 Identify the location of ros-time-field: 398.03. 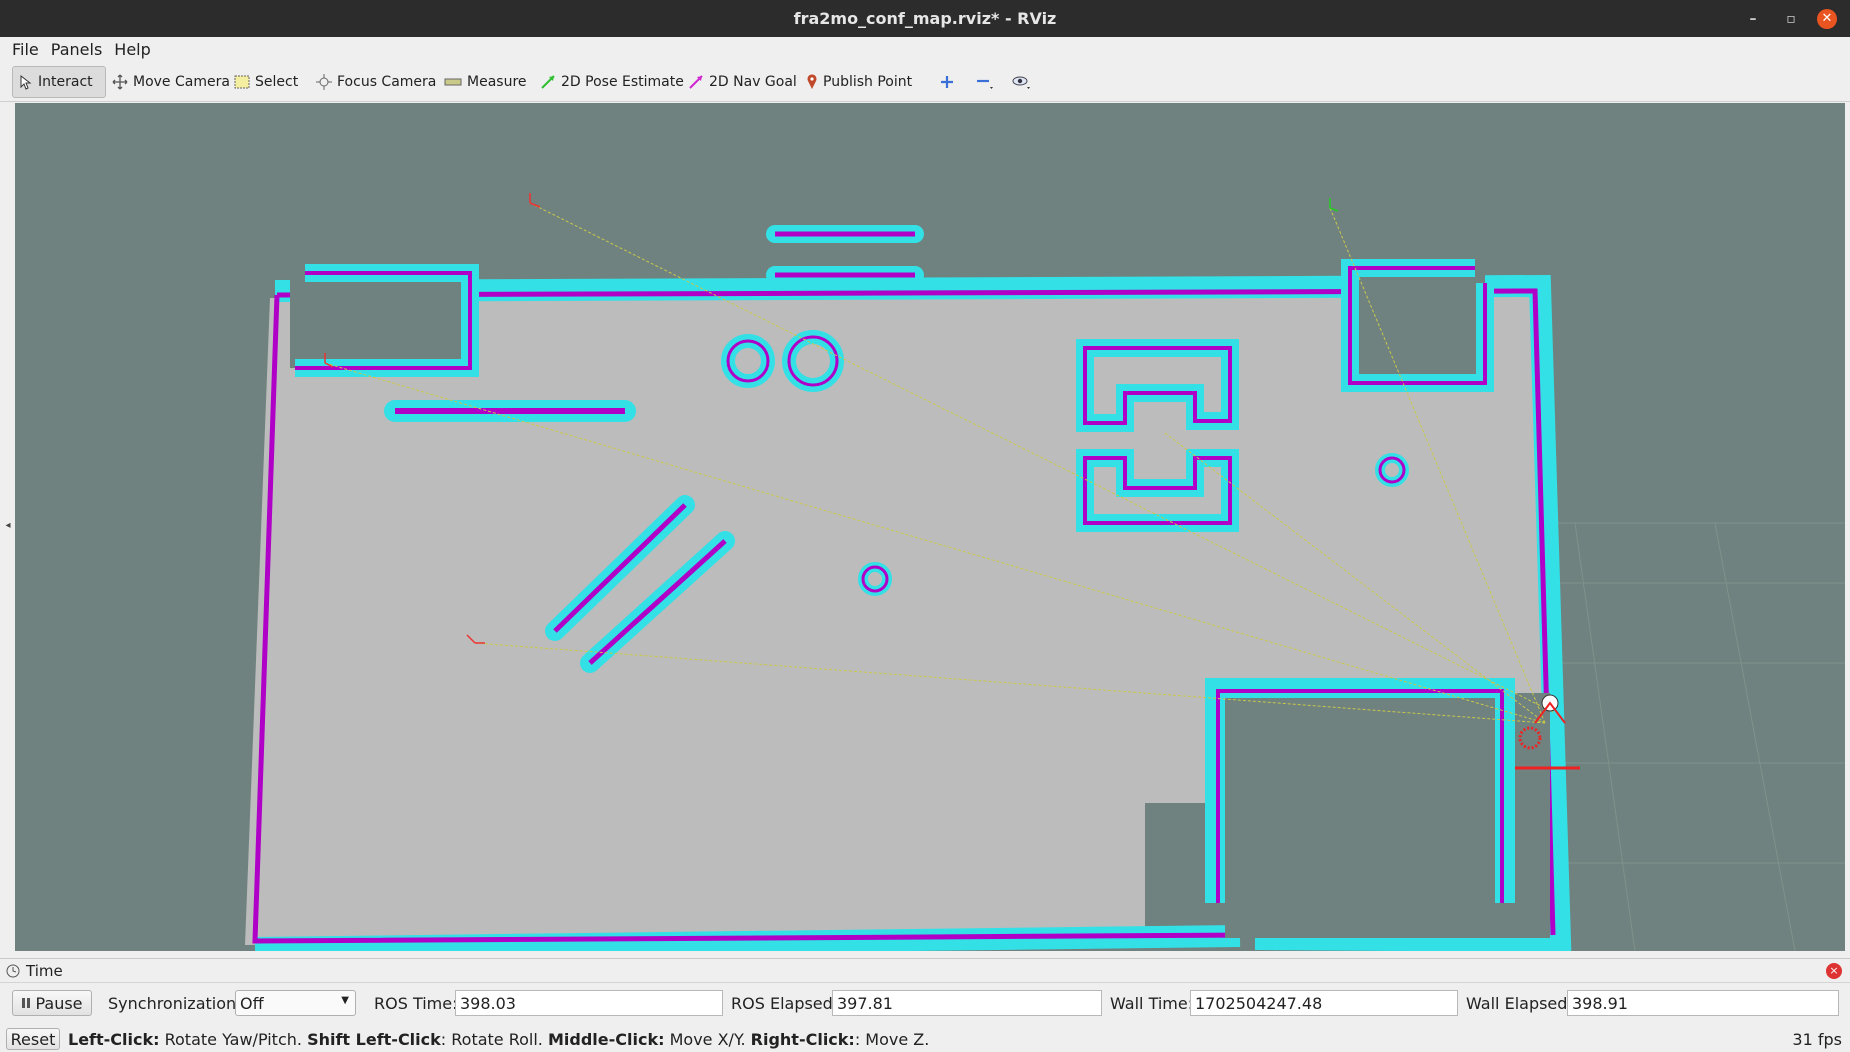
(589, 1003).